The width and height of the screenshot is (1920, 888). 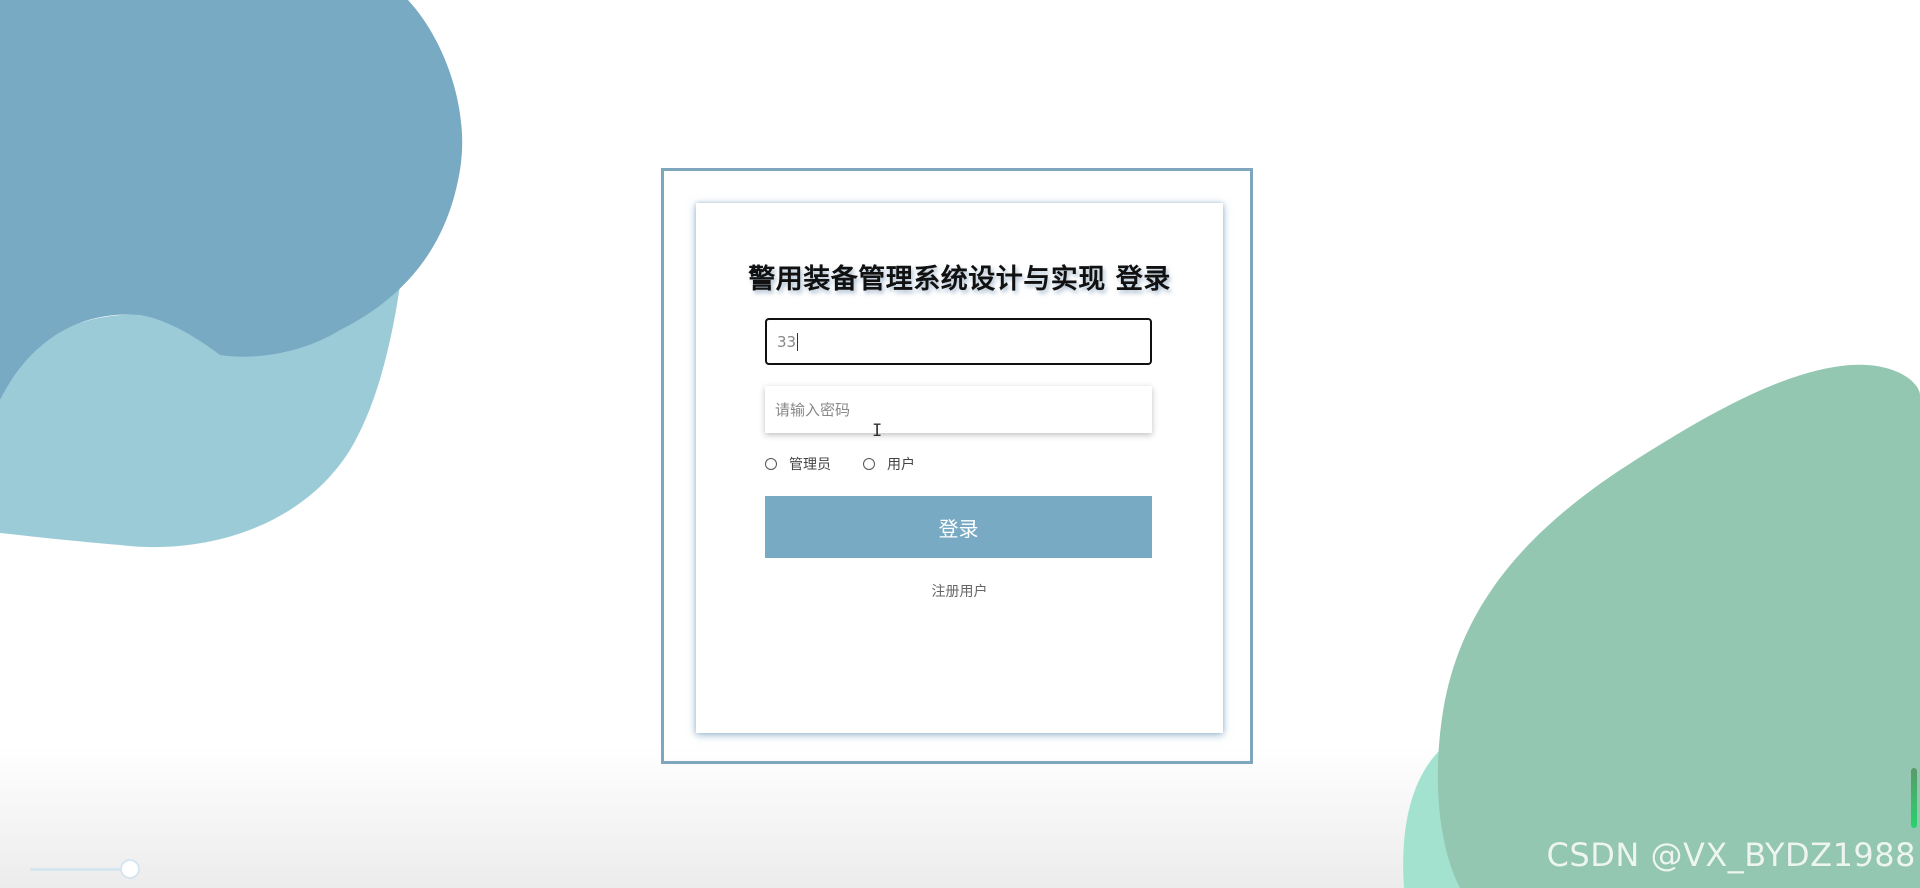 What do you see at coordinates (958, 409) in the screenshot?
I see `password-input: 请输入密码` at bounding box center [958, 409].